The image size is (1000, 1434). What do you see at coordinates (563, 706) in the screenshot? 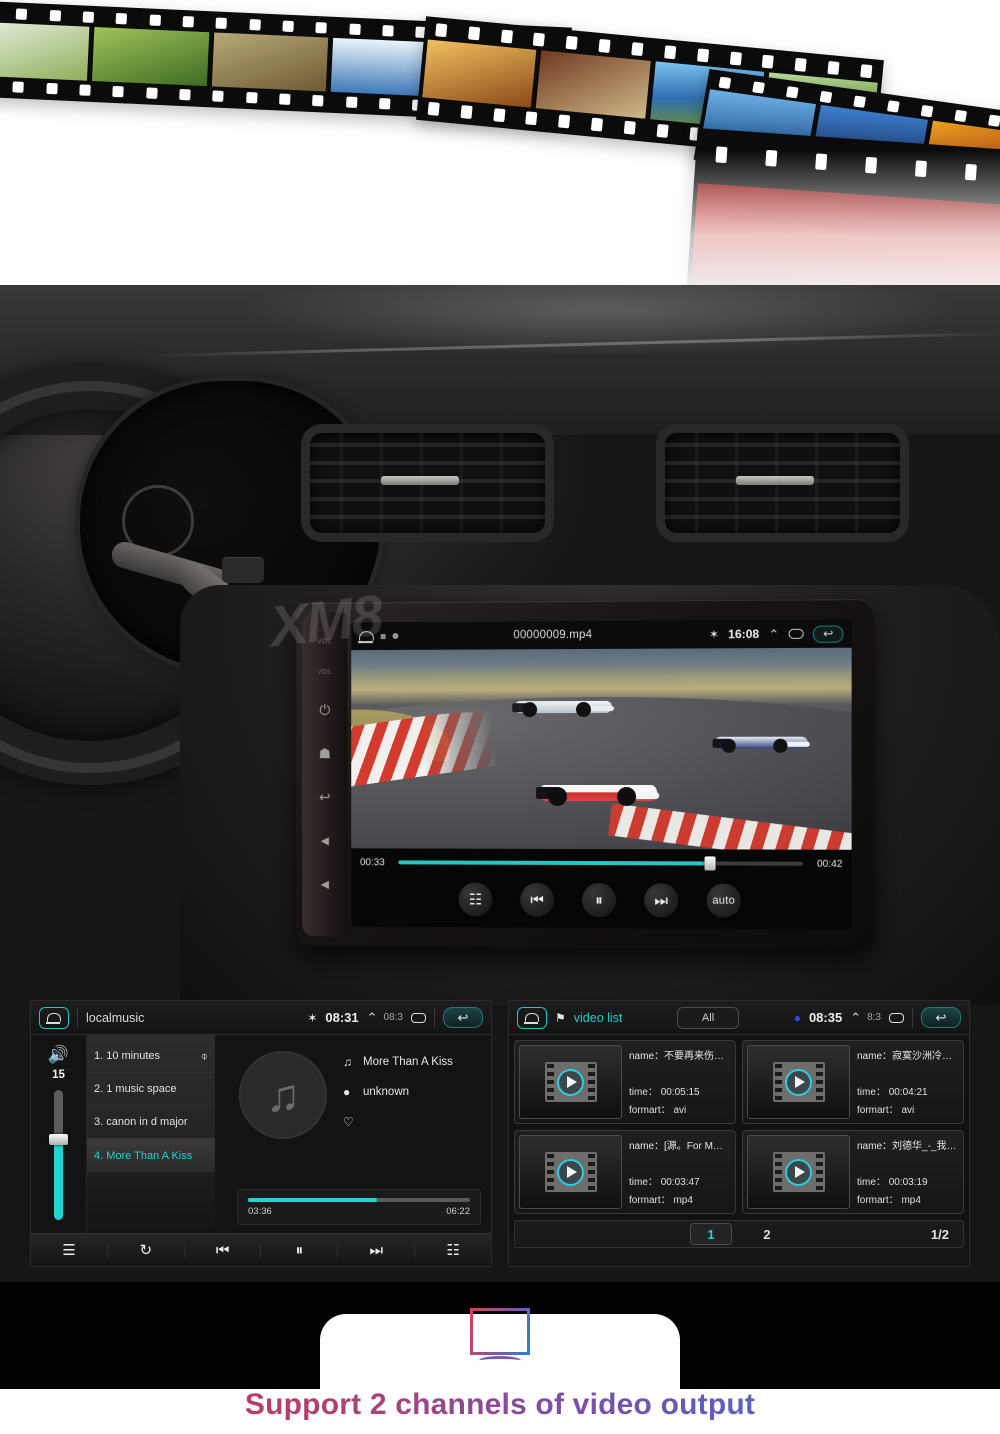
I see `race-car` at bounding box center [563, 706].